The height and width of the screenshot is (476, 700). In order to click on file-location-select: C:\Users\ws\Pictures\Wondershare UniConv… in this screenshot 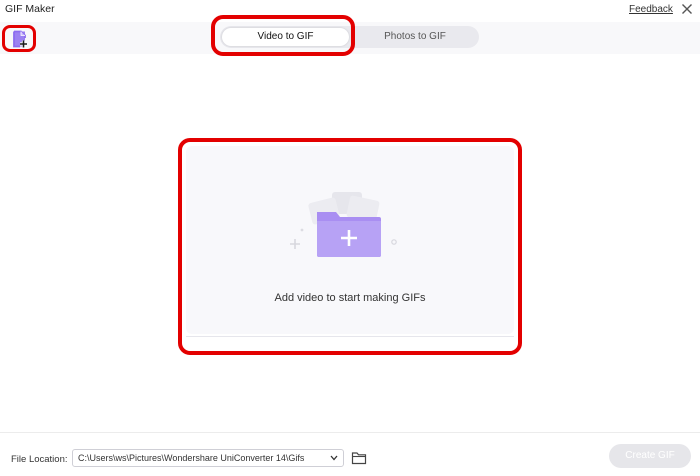, I will do `click(208, 458)`.